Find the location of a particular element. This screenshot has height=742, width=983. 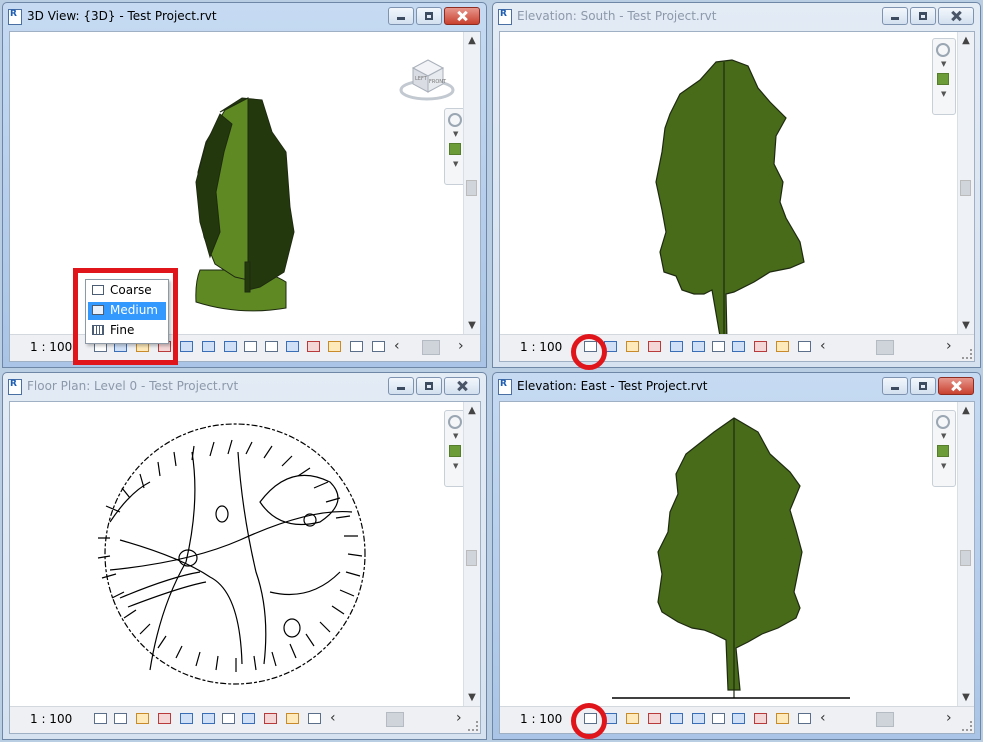

titlebar: Elevation: South - Test Project.rvt is located at coordinates (736, 17).